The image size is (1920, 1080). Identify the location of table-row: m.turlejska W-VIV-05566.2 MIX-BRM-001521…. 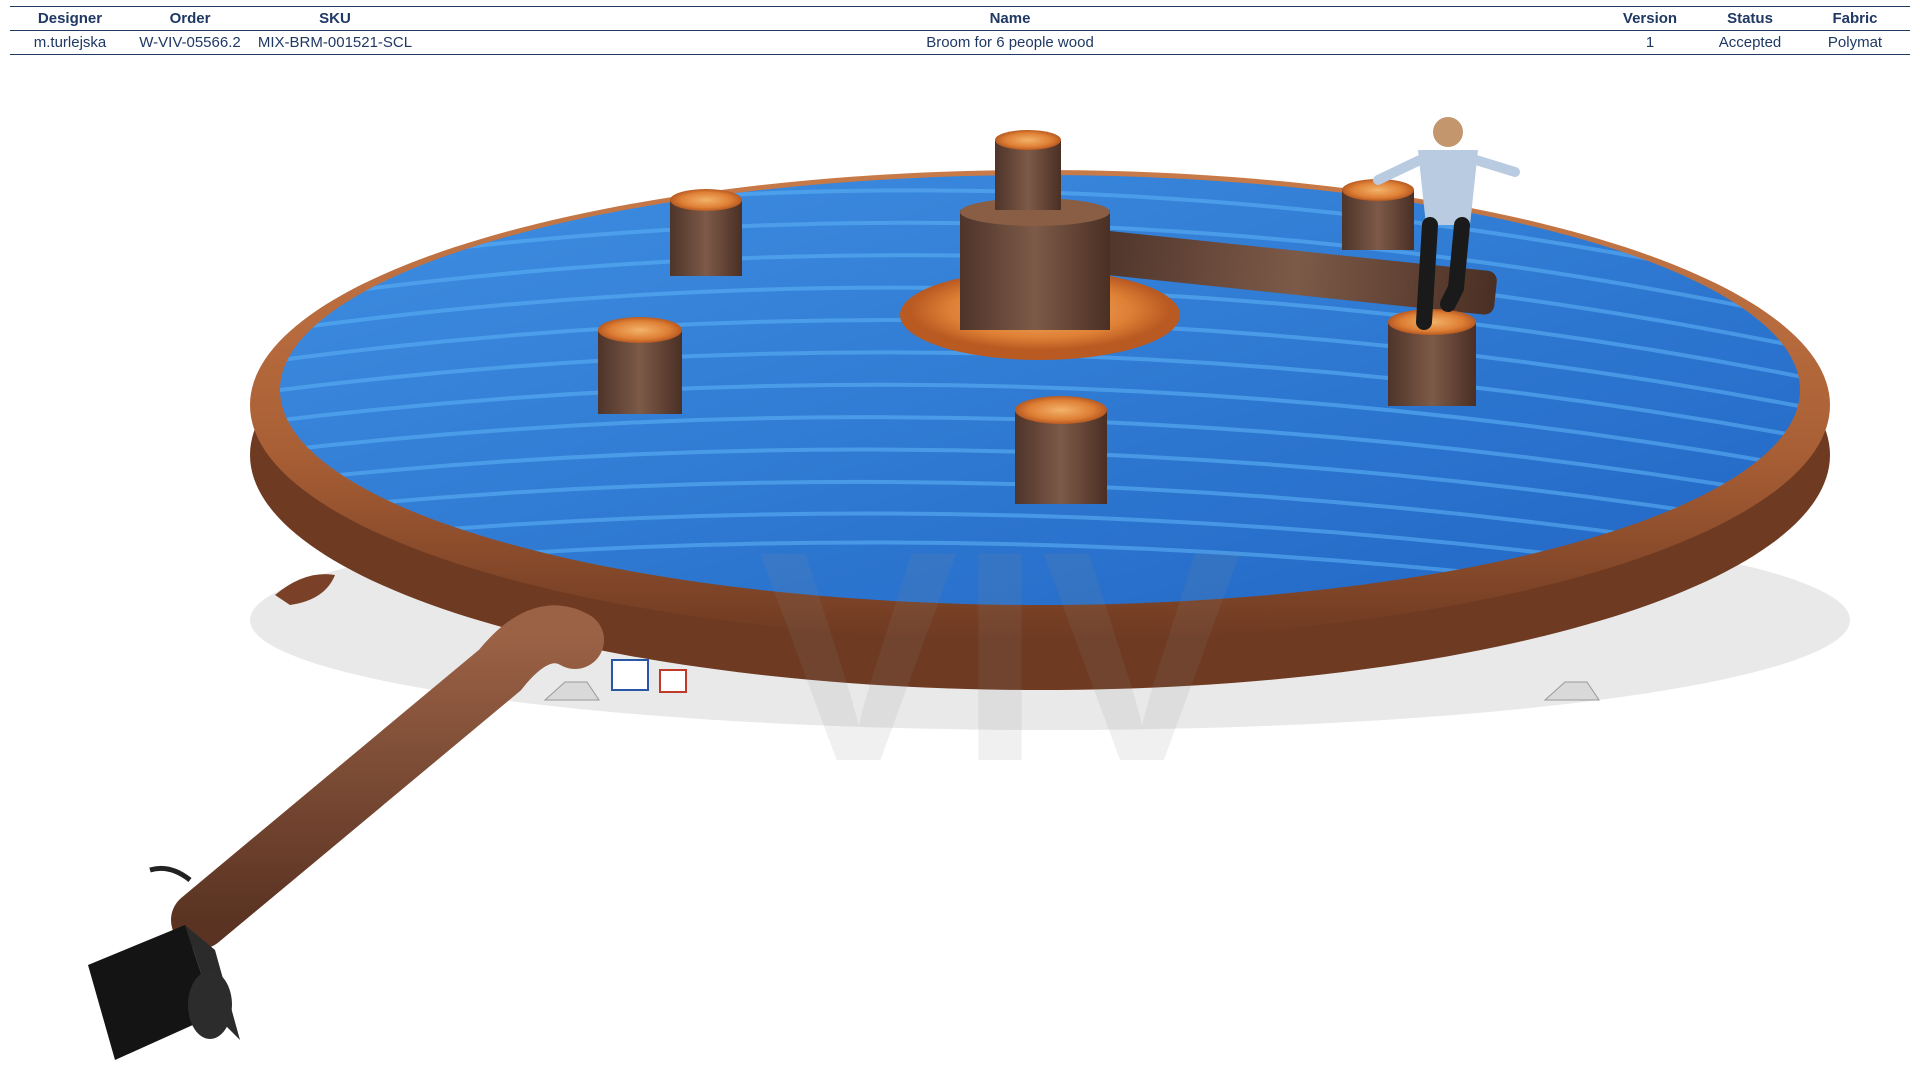
(960, 42).